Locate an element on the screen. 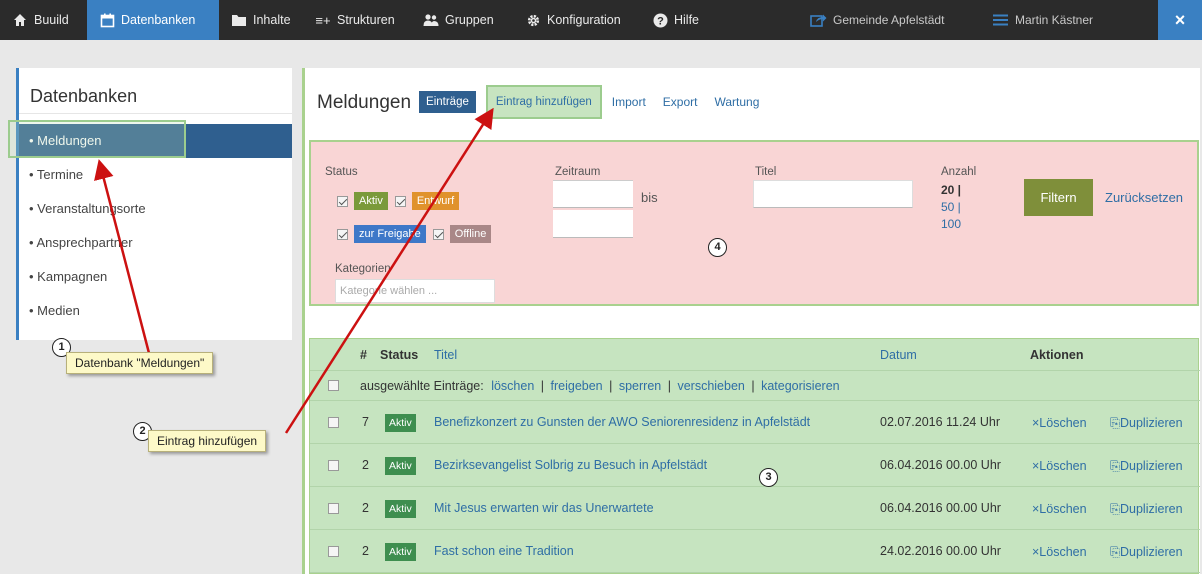 This screenshot has width=1202, height=574. list-plus-icon: ≡+ is located at coordinates (323, 20).